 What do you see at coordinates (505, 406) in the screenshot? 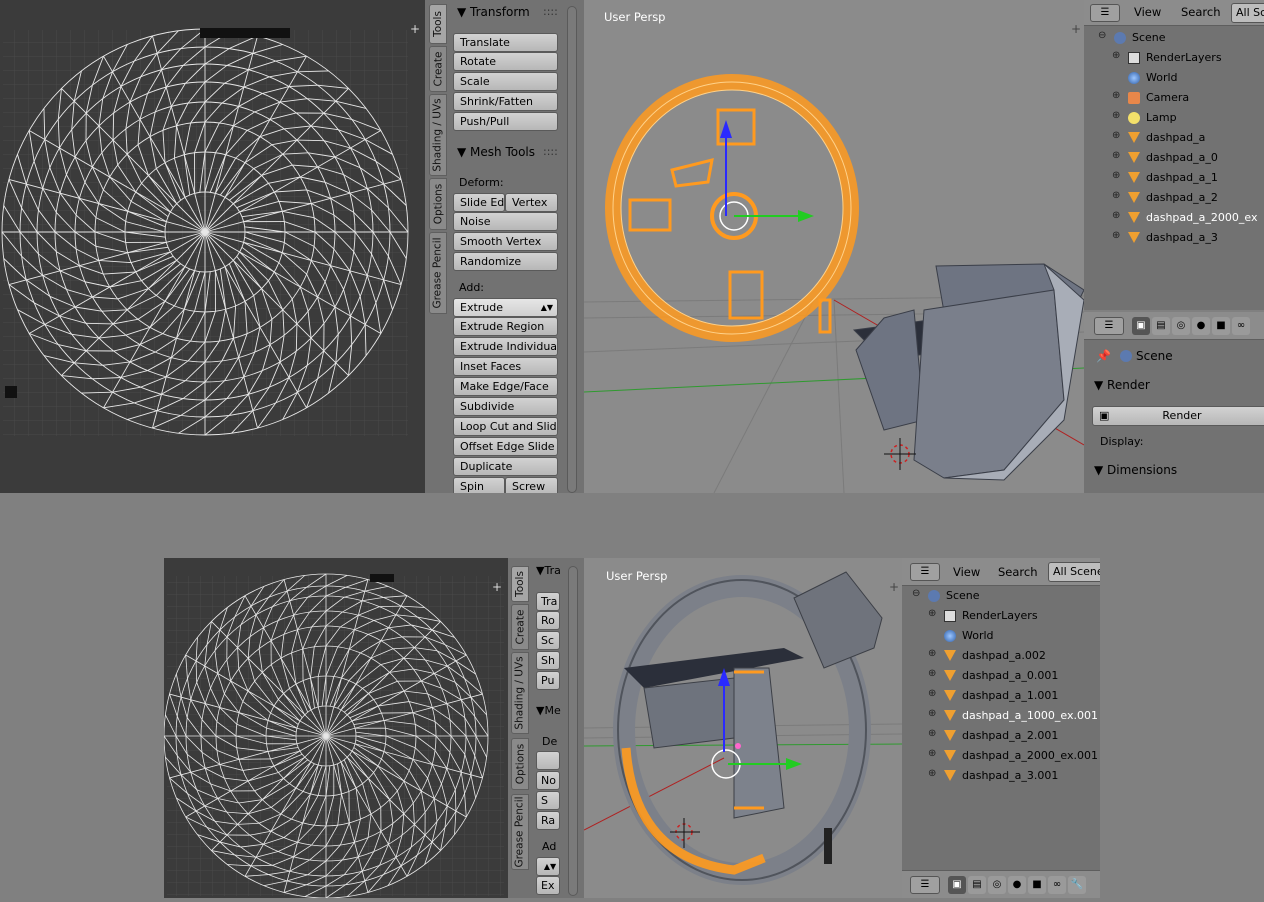
I see `subdivide-button: Subdivide` at bounding box center [505, 406].